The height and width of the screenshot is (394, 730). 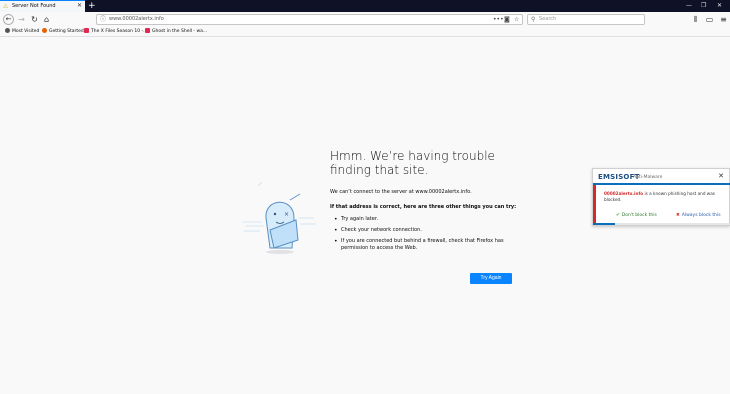 I want to click on page-actions-icon: •••, so click(x=498, y=19).